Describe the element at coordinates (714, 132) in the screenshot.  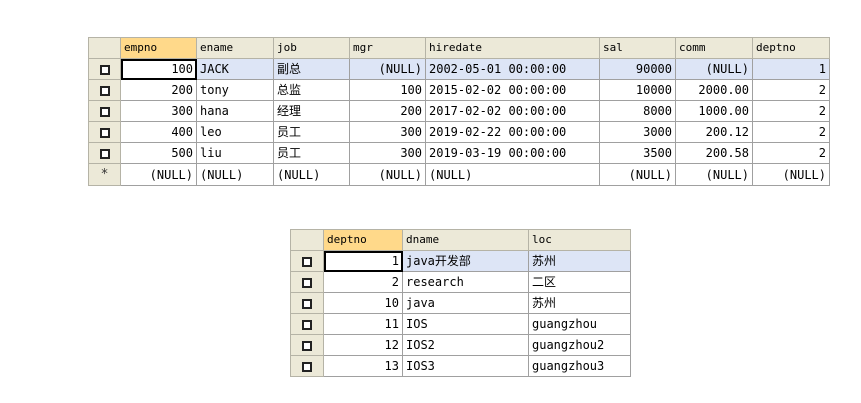
I see `cell-comm: 200.12` at that location.